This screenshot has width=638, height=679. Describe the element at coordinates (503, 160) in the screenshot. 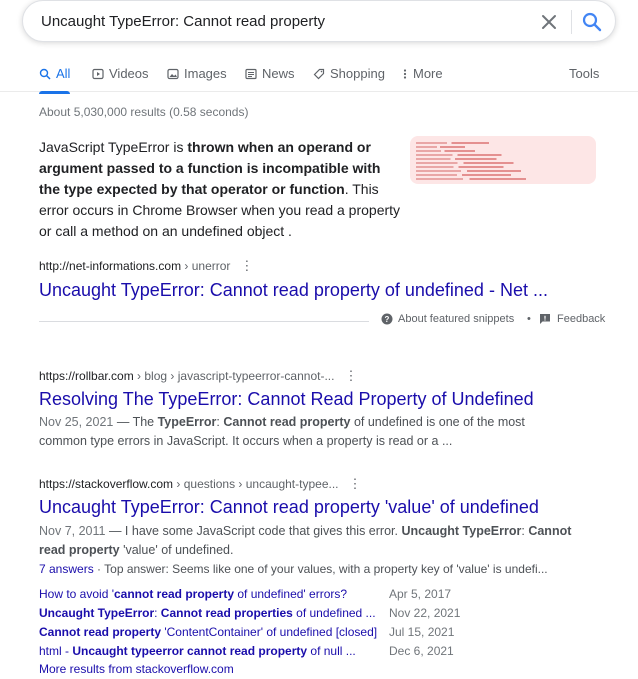

I see `snippet-thumbnail` at that location.